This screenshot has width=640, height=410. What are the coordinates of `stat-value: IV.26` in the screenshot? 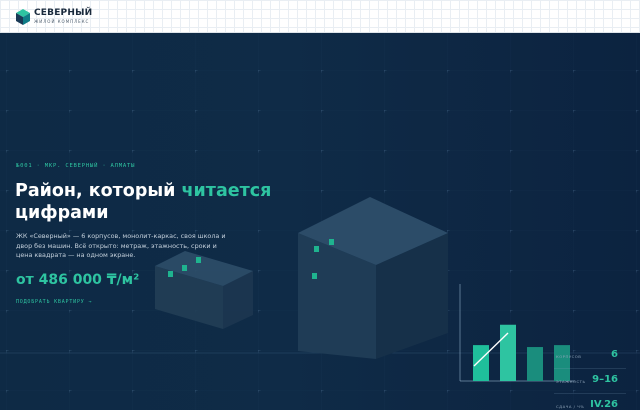 It's located at (604, 404).